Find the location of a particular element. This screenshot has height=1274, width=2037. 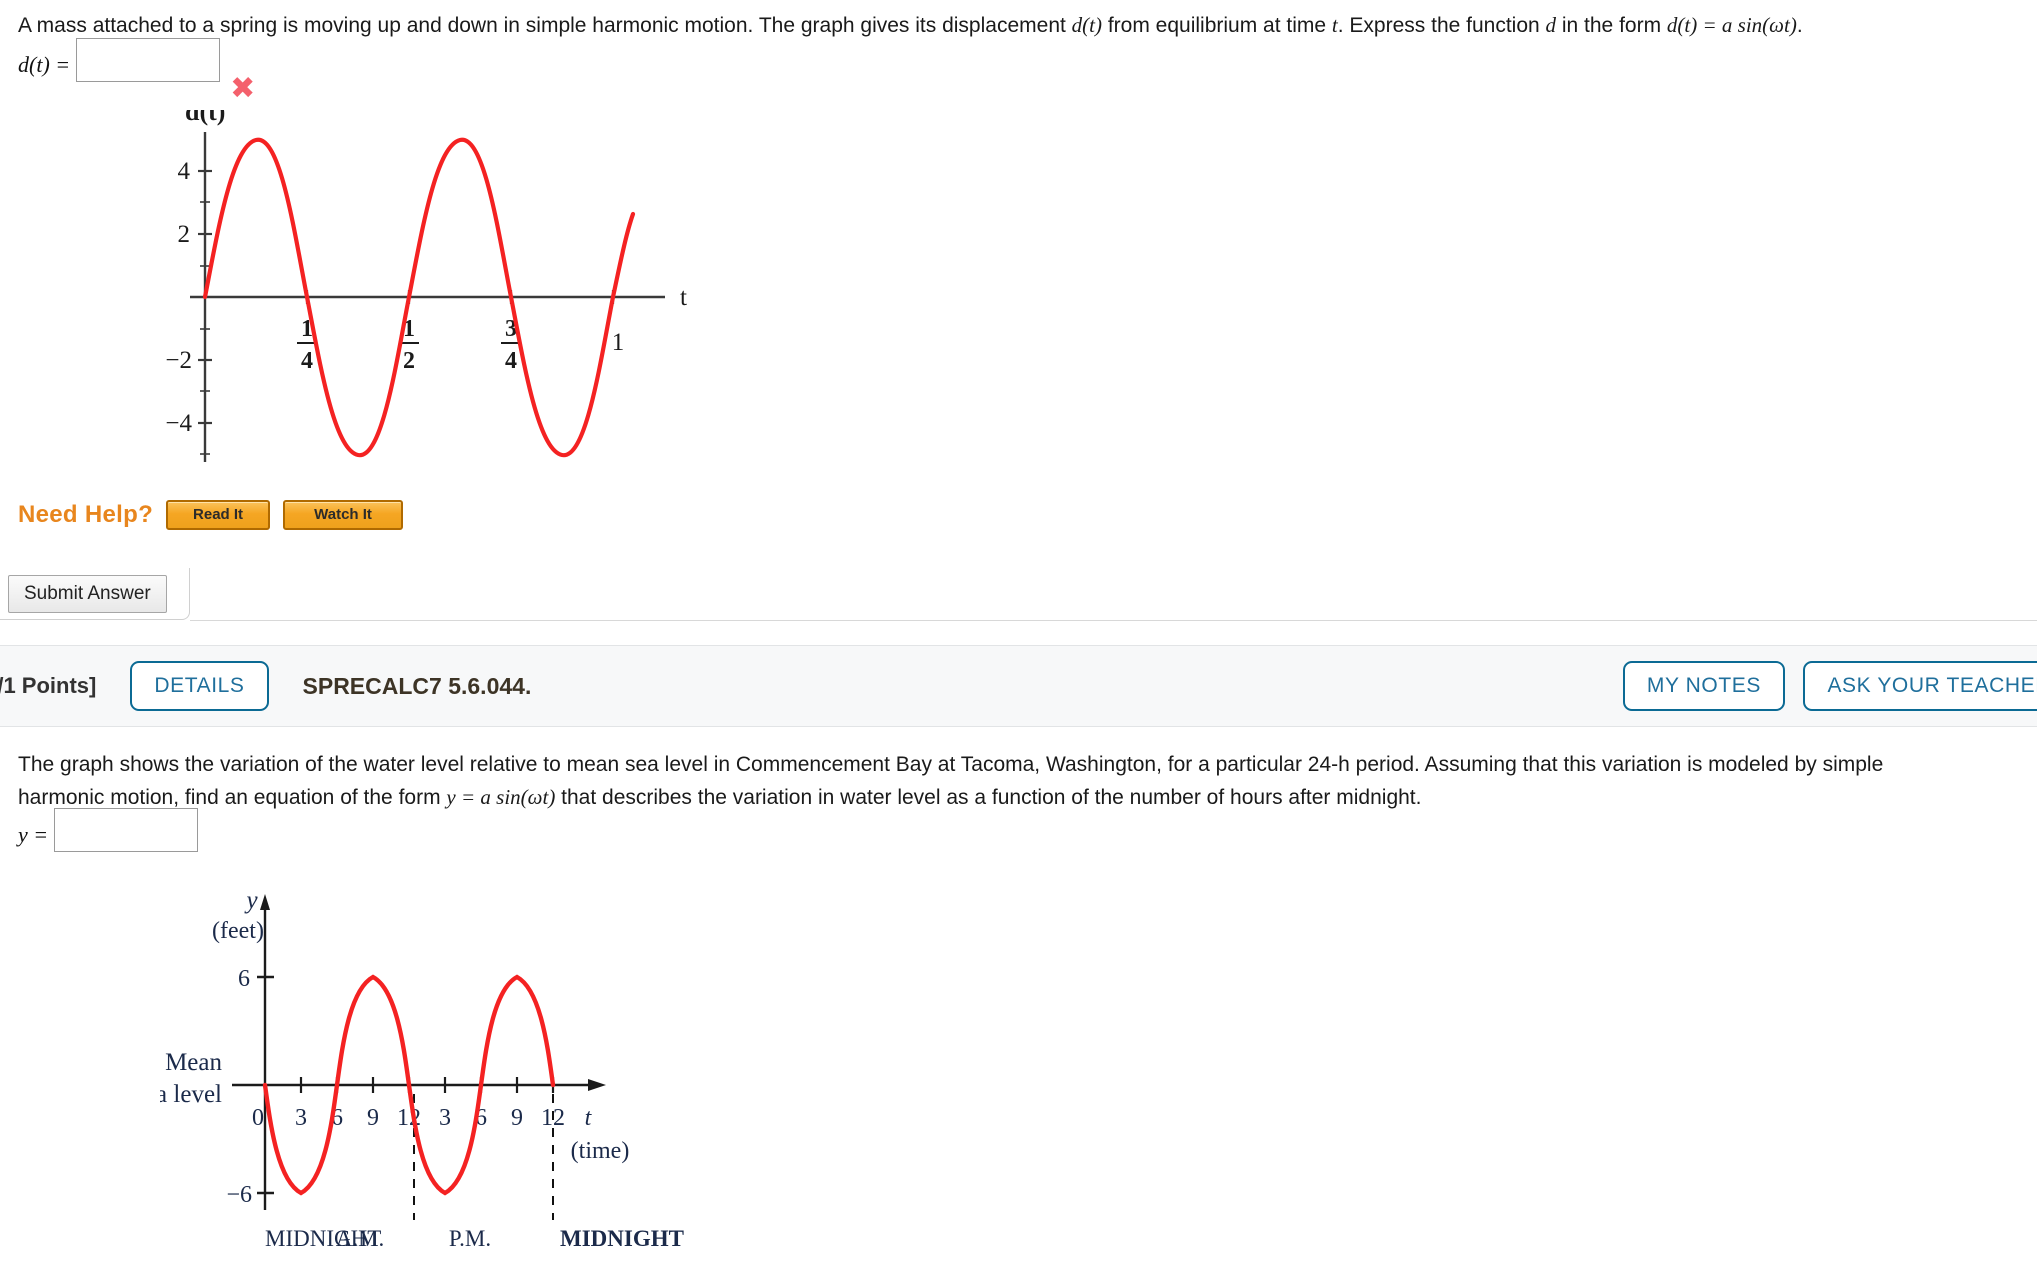

y-axis-label: d(t) is located at coordinates (205, 118).